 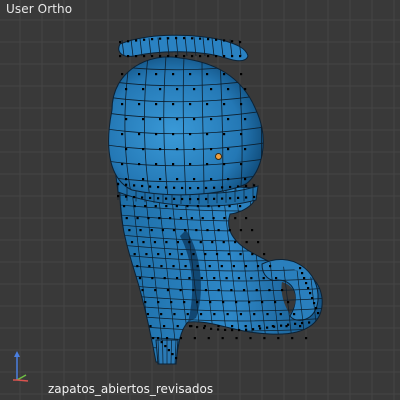 I want to click on z-arrow-icon, so click(x=17, y=354).